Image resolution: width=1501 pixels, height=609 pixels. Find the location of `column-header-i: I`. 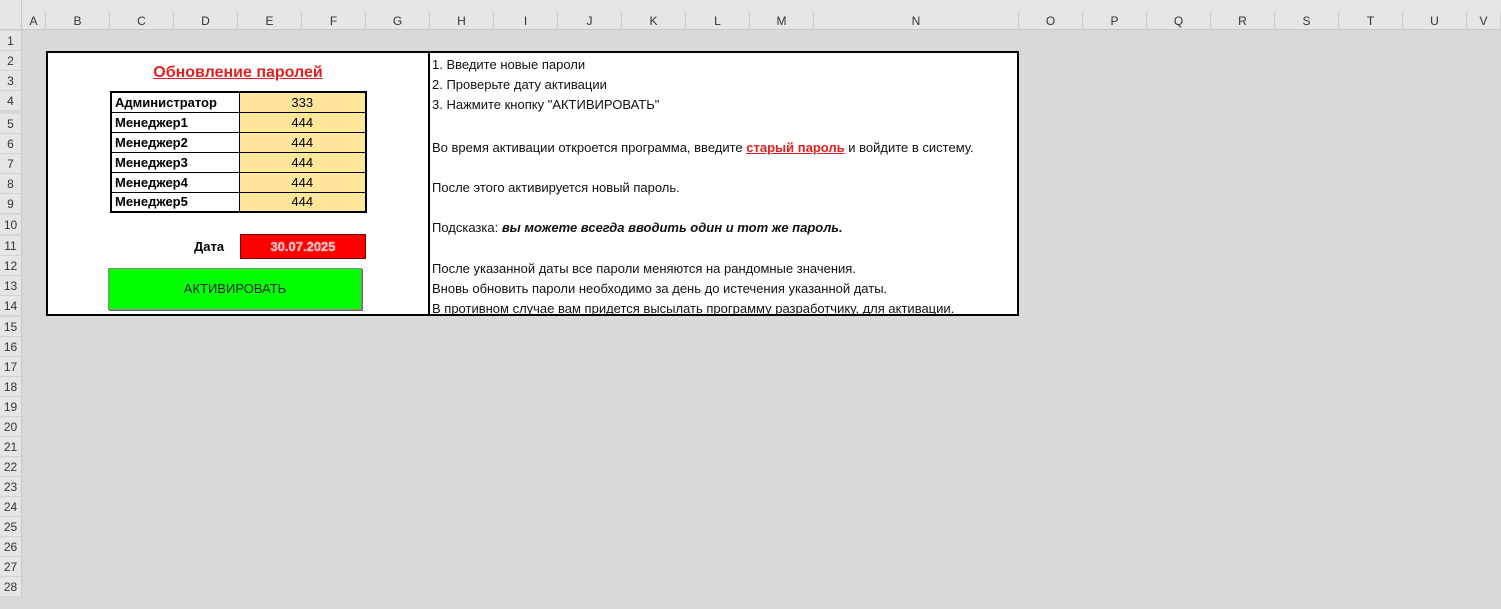

column-header-i: I is located at coordinates (526, 21).